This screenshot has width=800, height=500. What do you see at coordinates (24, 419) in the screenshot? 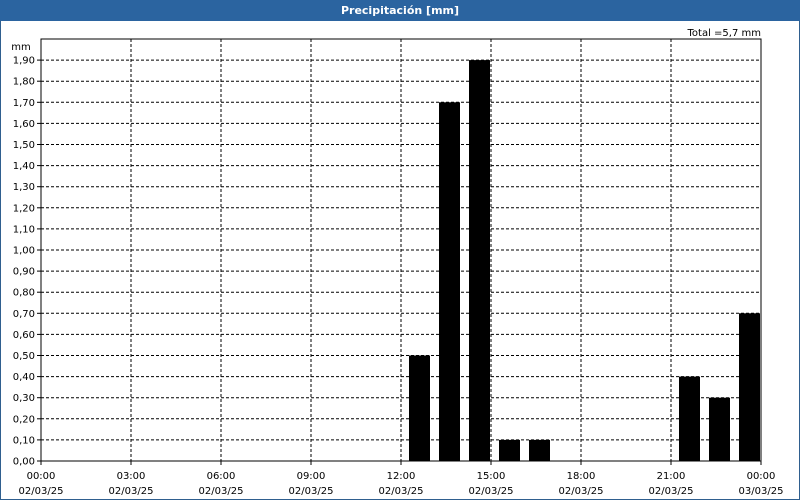
I see `y-tick-label: 0,20` at bounding box center [24, 419].